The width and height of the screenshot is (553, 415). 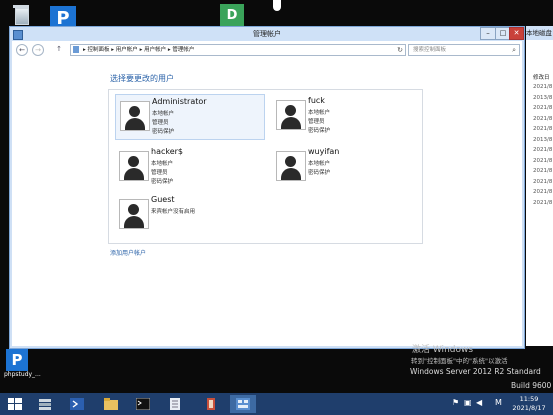 What do you see at coordinates (232, 16) in the screenshot?
I see `app-d-icon: D` at bounding box center [232, 16].